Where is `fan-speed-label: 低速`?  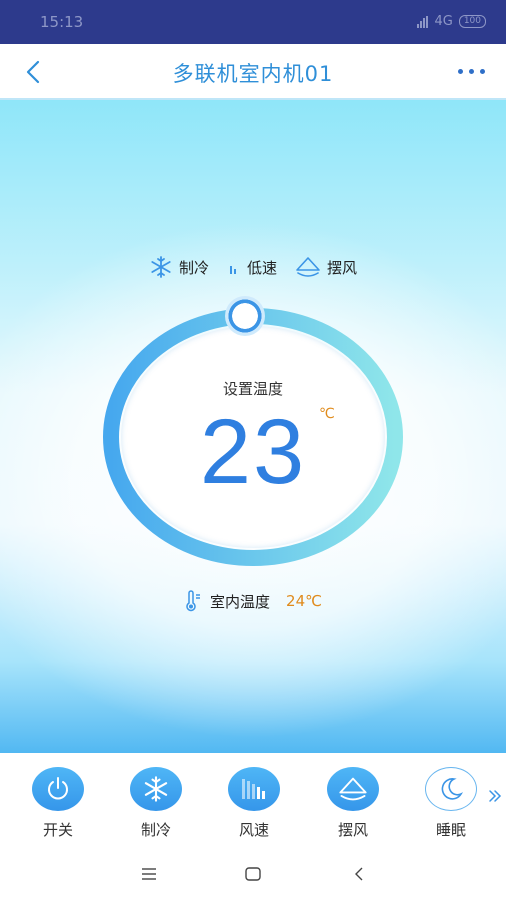 fan-speed-label: 低速 is located at coordinates (261, 267).